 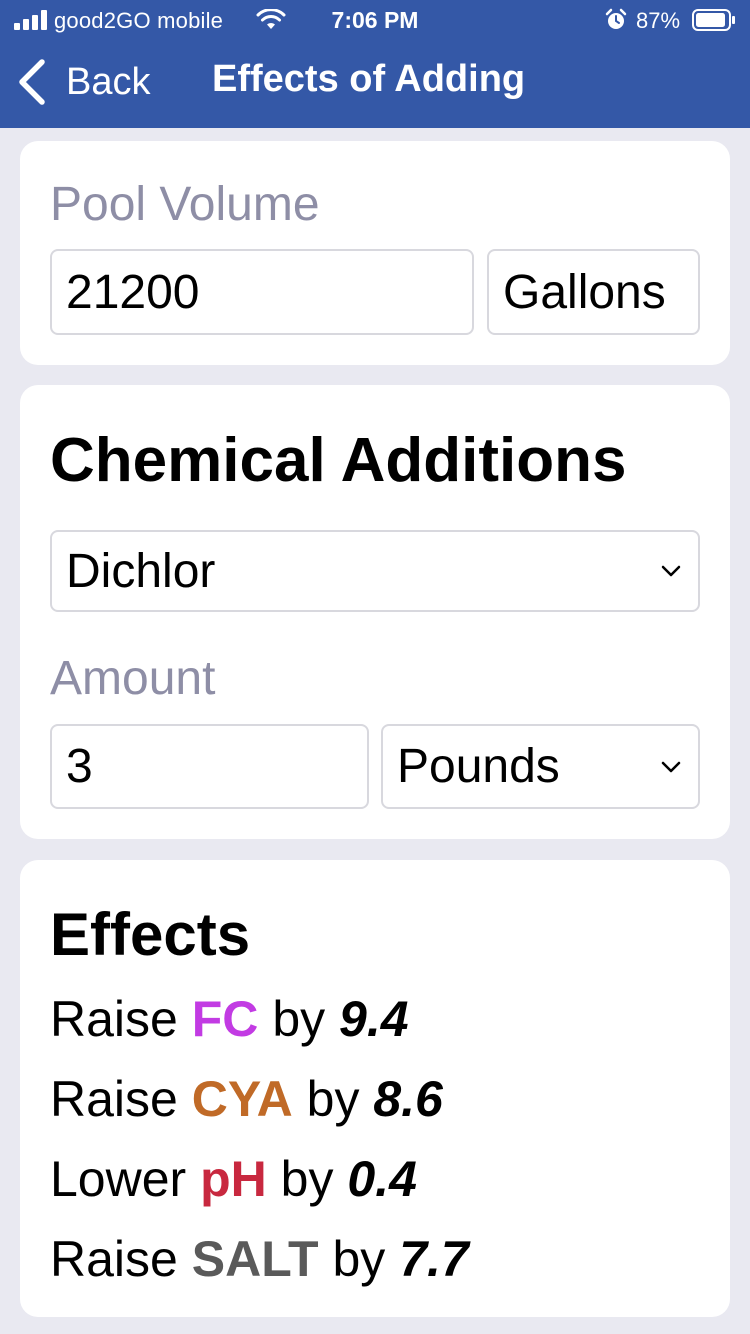 I want to click on effect-line-ph: Lower pH by 0.4, so click(x=233, y=1179).